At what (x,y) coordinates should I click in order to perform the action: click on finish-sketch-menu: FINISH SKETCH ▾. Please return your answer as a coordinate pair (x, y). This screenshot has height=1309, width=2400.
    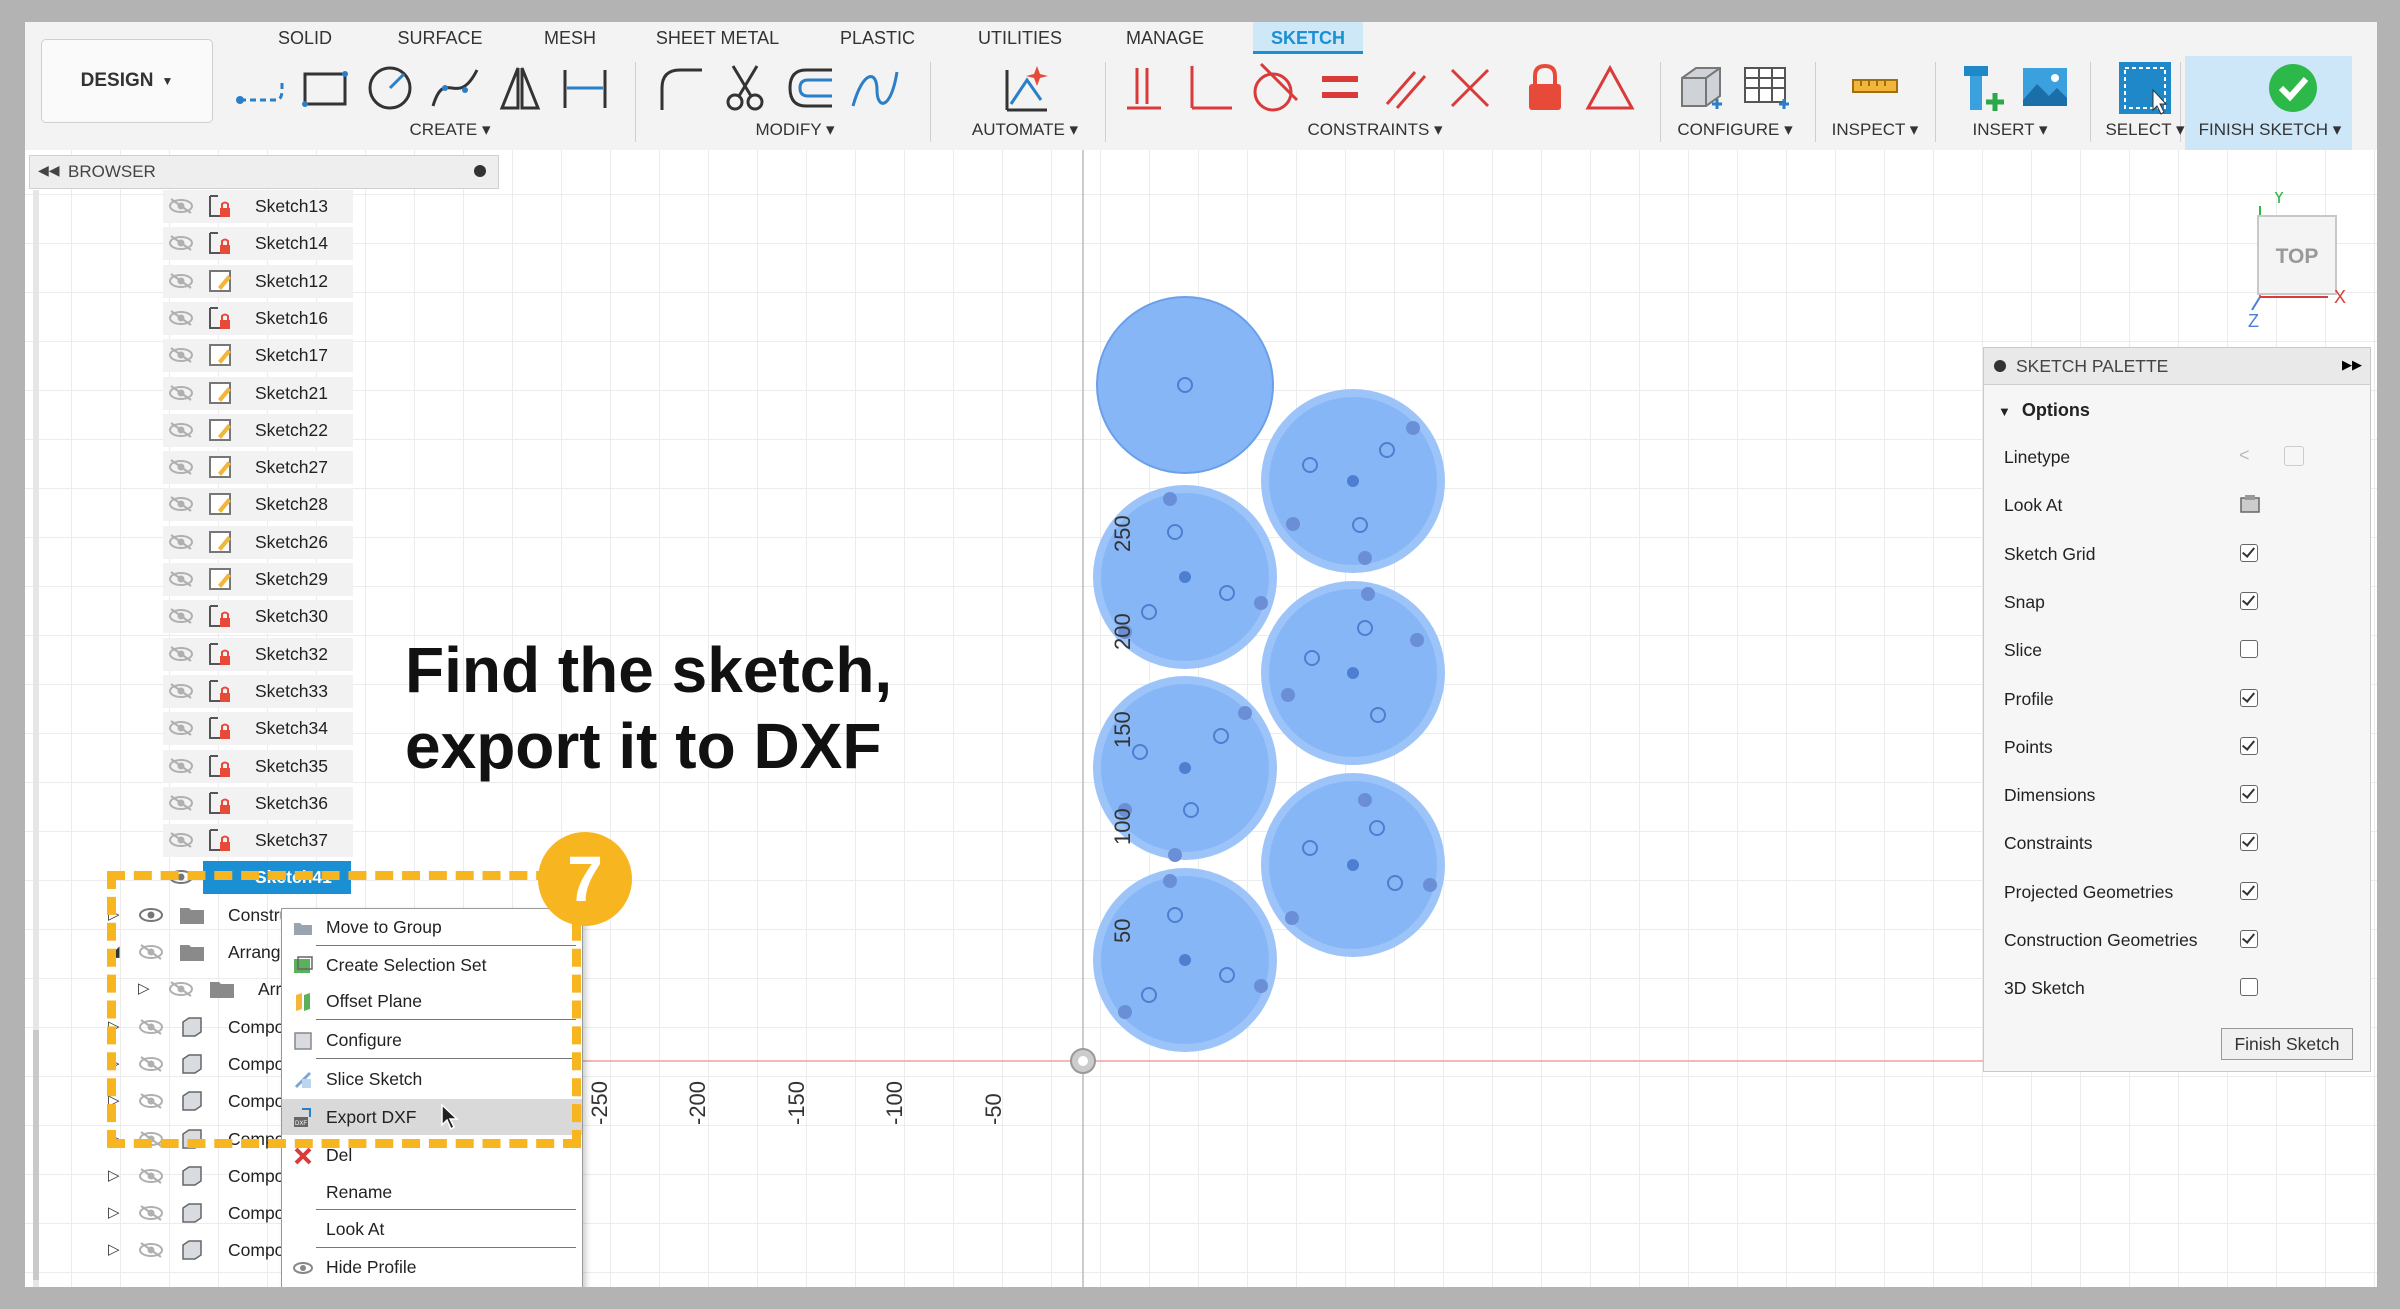
    Looking at the image, I should click on (2270, 130).